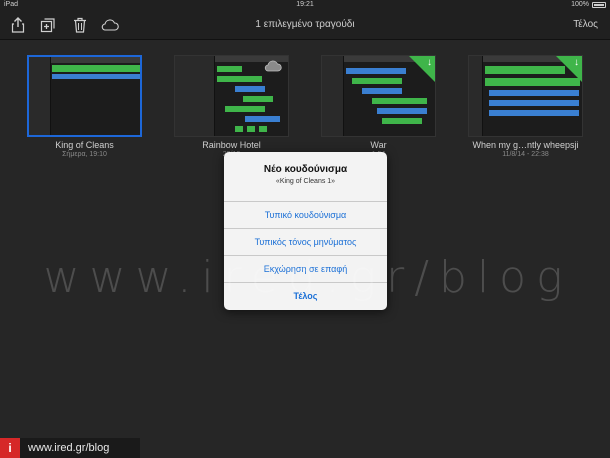 This screenshot has width=610, height=458. Describe the element at coordinates (305, 177) in the screenshot. I see `sheet-header: Νέο κουδούνισμα «King of Cleans 1»` at that location.